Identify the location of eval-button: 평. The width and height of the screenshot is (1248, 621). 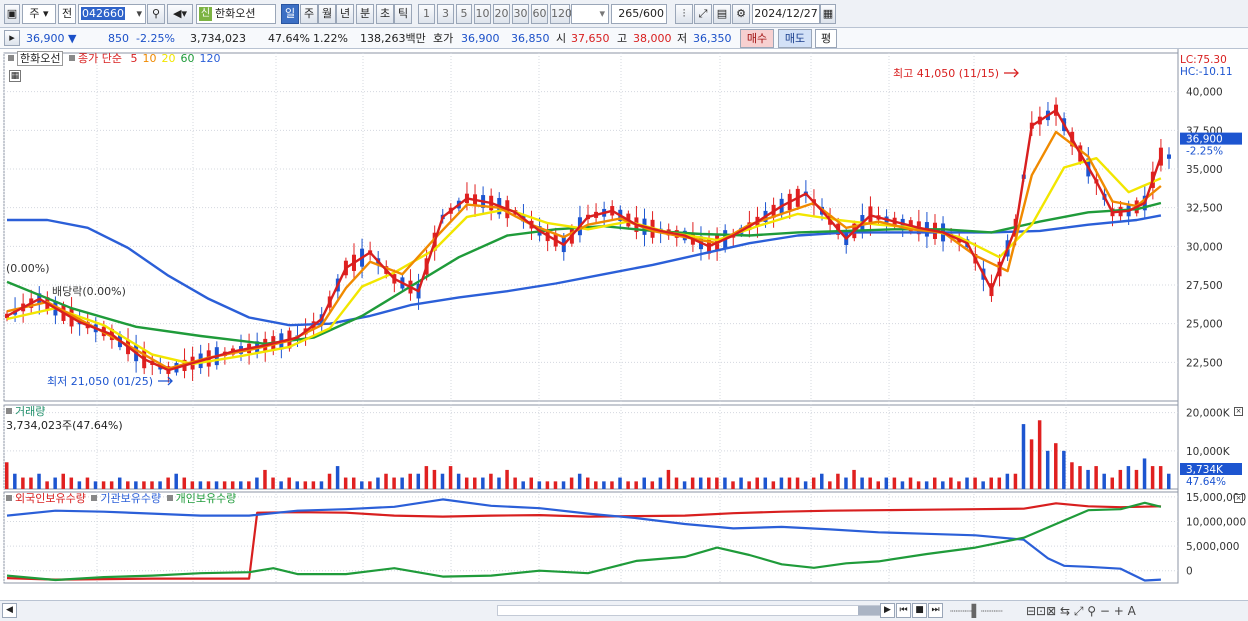
(826, 38).